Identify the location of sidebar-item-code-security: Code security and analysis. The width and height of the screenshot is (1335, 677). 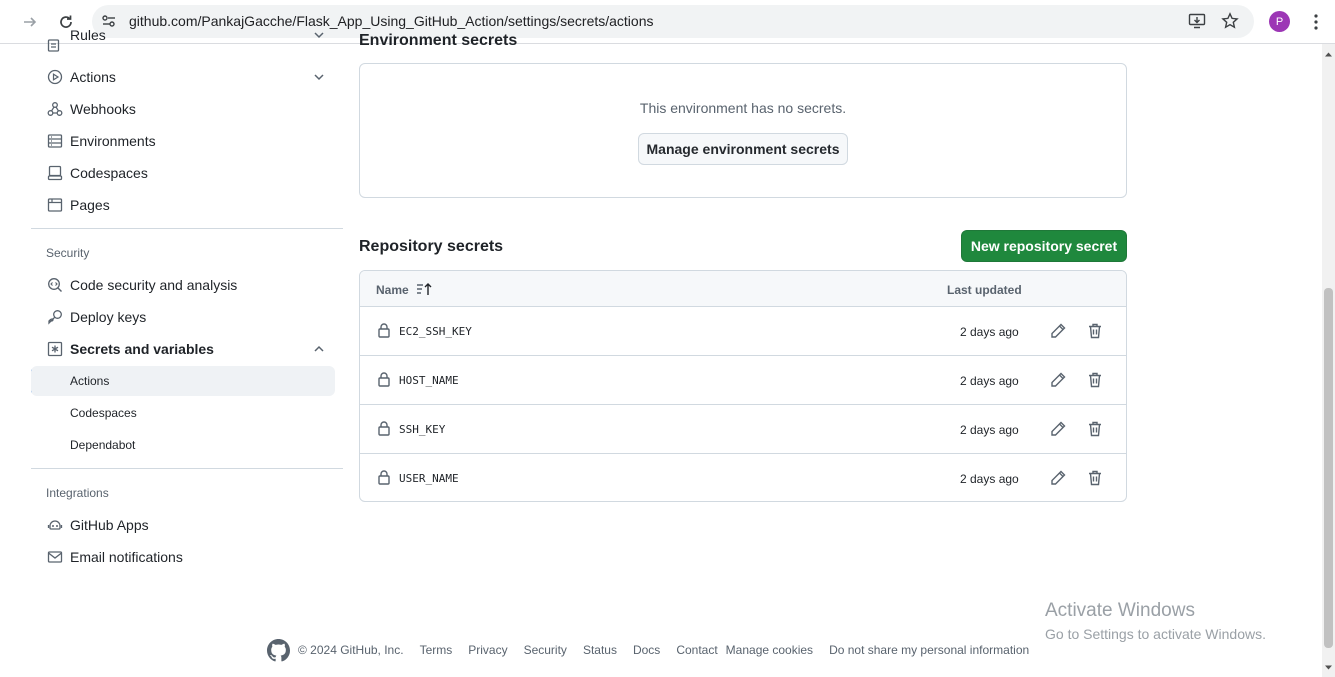
(187, 285).